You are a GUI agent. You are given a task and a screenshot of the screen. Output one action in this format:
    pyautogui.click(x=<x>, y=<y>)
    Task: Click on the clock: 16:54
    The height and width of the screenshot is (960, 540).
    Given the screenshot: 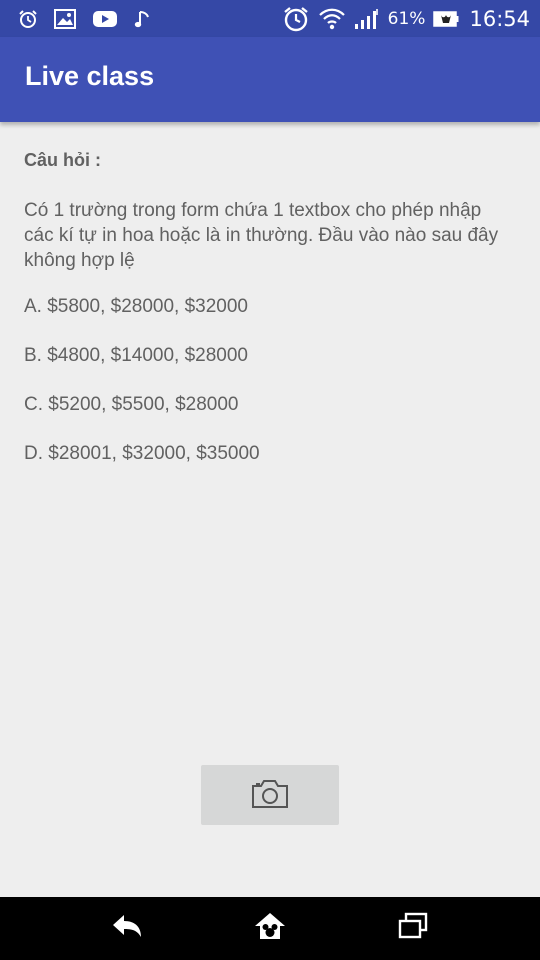 What is the action you would take?
    pyautogui.click(x=499, y=19)
    